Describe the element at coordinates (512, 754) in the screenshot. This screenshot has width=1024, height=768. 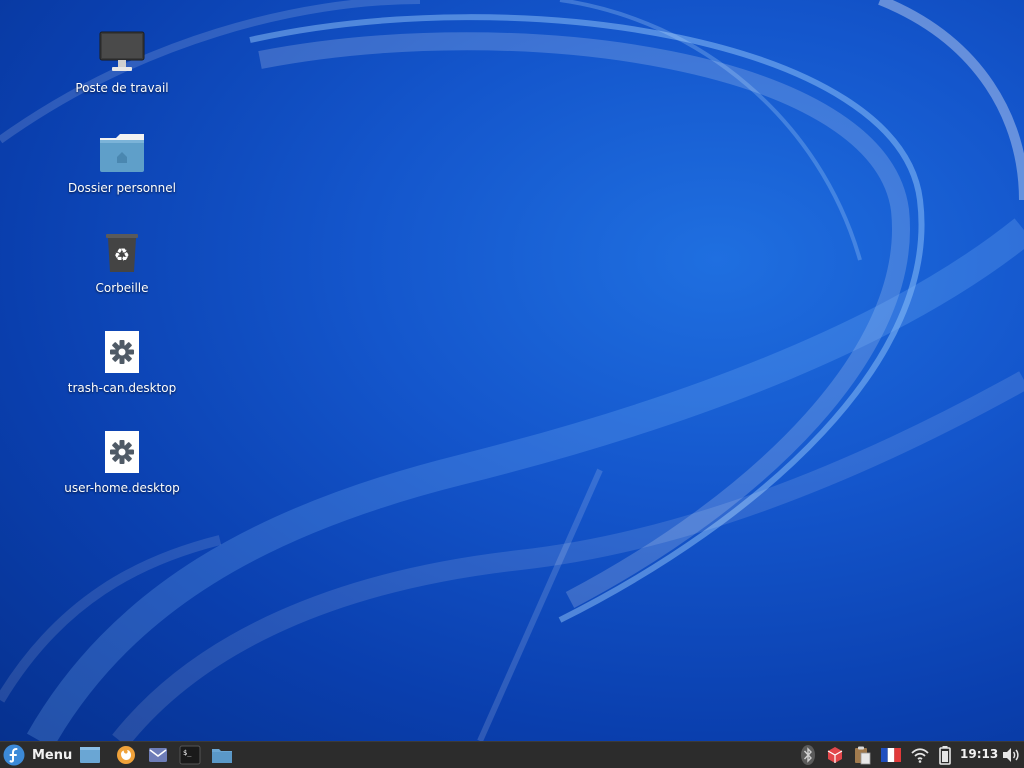
I see `taskbar: Menu $_ 19:13` at that location.